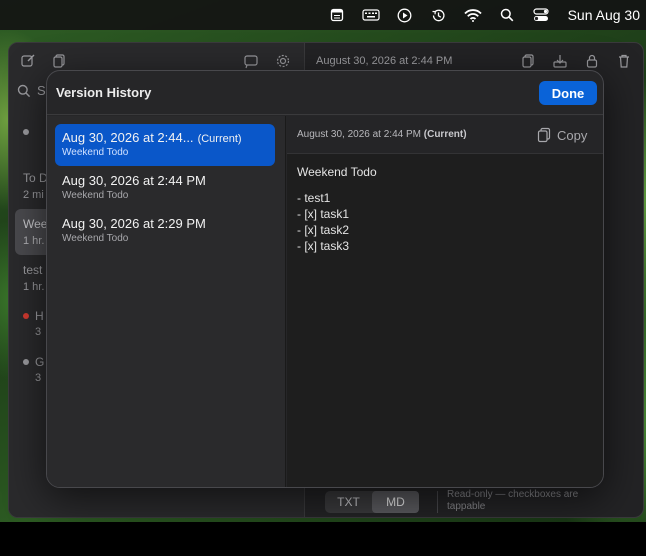  What do you see at coordinates (41, 90) in the screenshot?
I see `search-placeholder: S` at bounding box center [41, 90].